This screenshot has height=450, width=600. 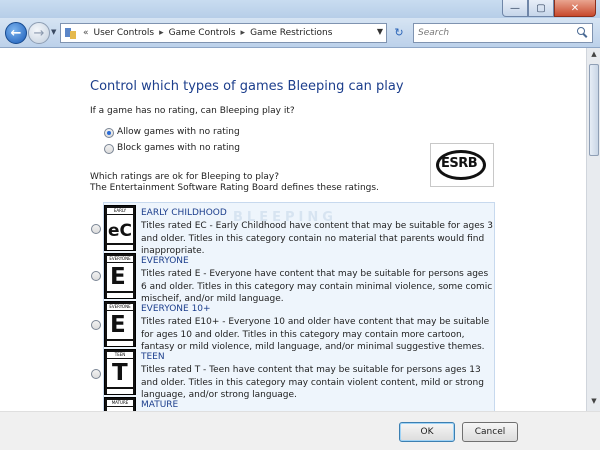 I want to click on scroll-down-icon: ▼, so click(x=594, y=403).